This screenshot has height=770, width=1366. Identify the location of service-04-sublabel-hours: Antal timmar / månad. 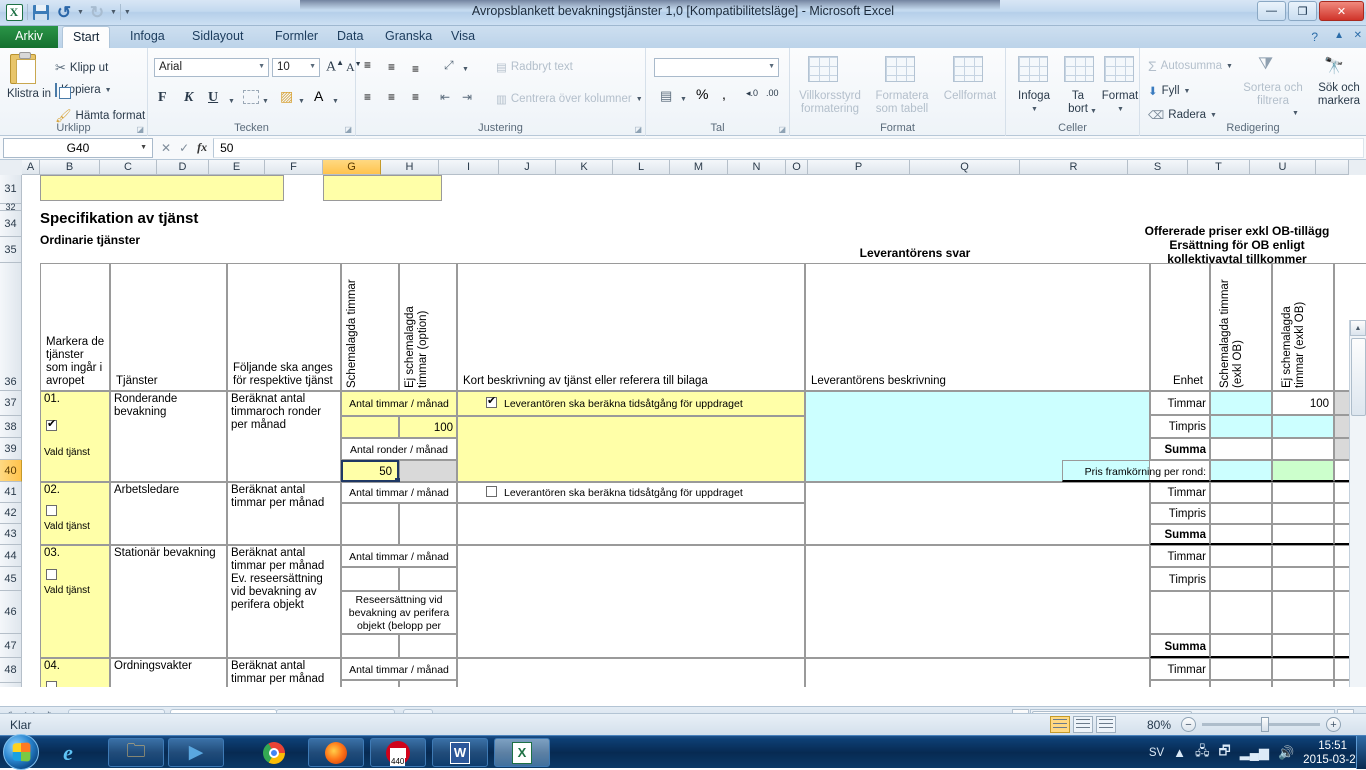
(399, 669).